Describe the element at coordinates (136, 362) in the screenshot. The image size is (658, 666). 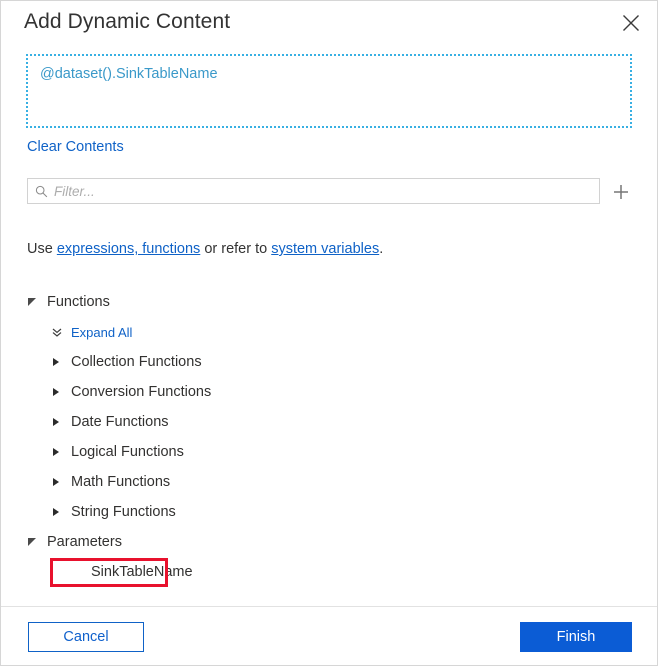
I see `tree-item-label: Collection Functions` at that location.